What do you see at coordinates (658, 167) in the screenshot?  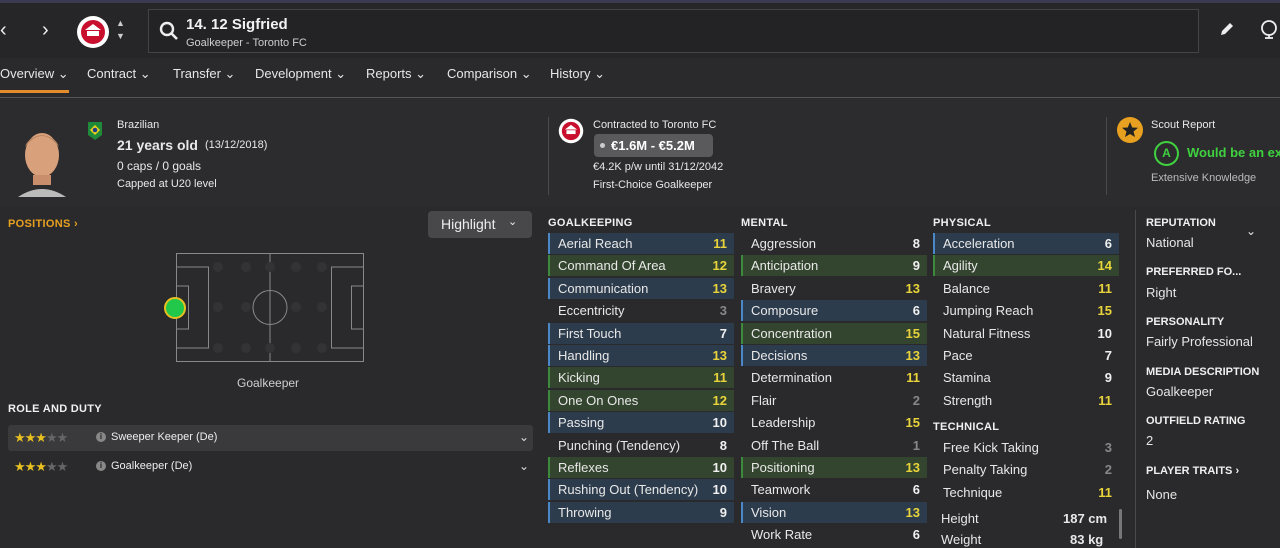 I see `wage-info: €4.2K p/w until 31/12/2042` at bounding box center [658, 167].